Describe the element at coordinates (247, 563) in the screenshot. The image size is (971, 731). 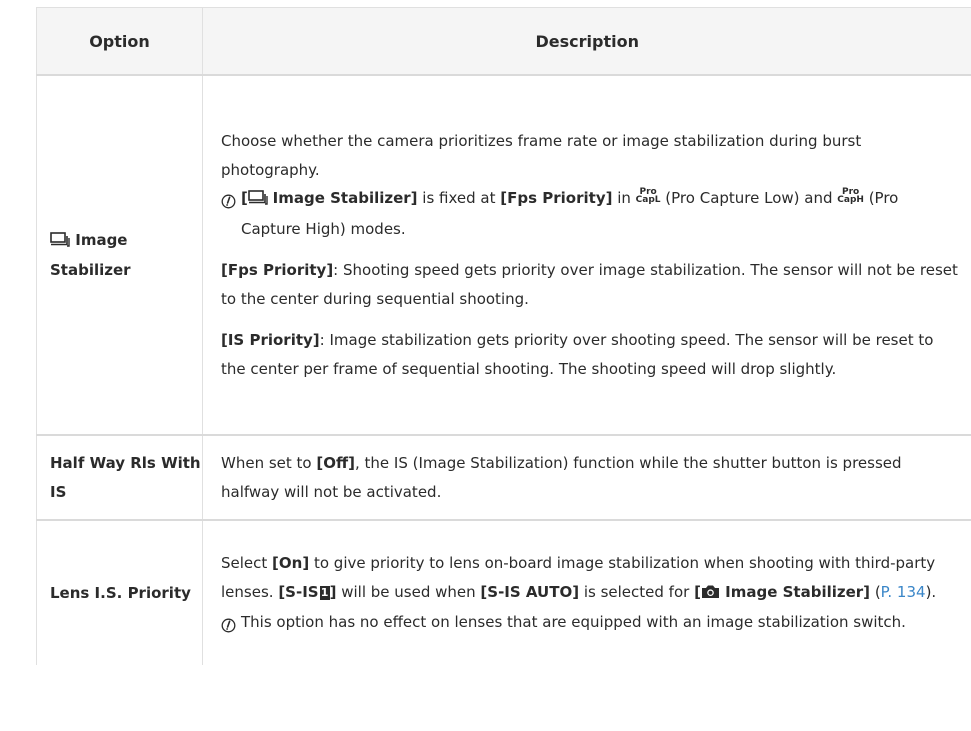
I see `desc-text: Select` at that location.